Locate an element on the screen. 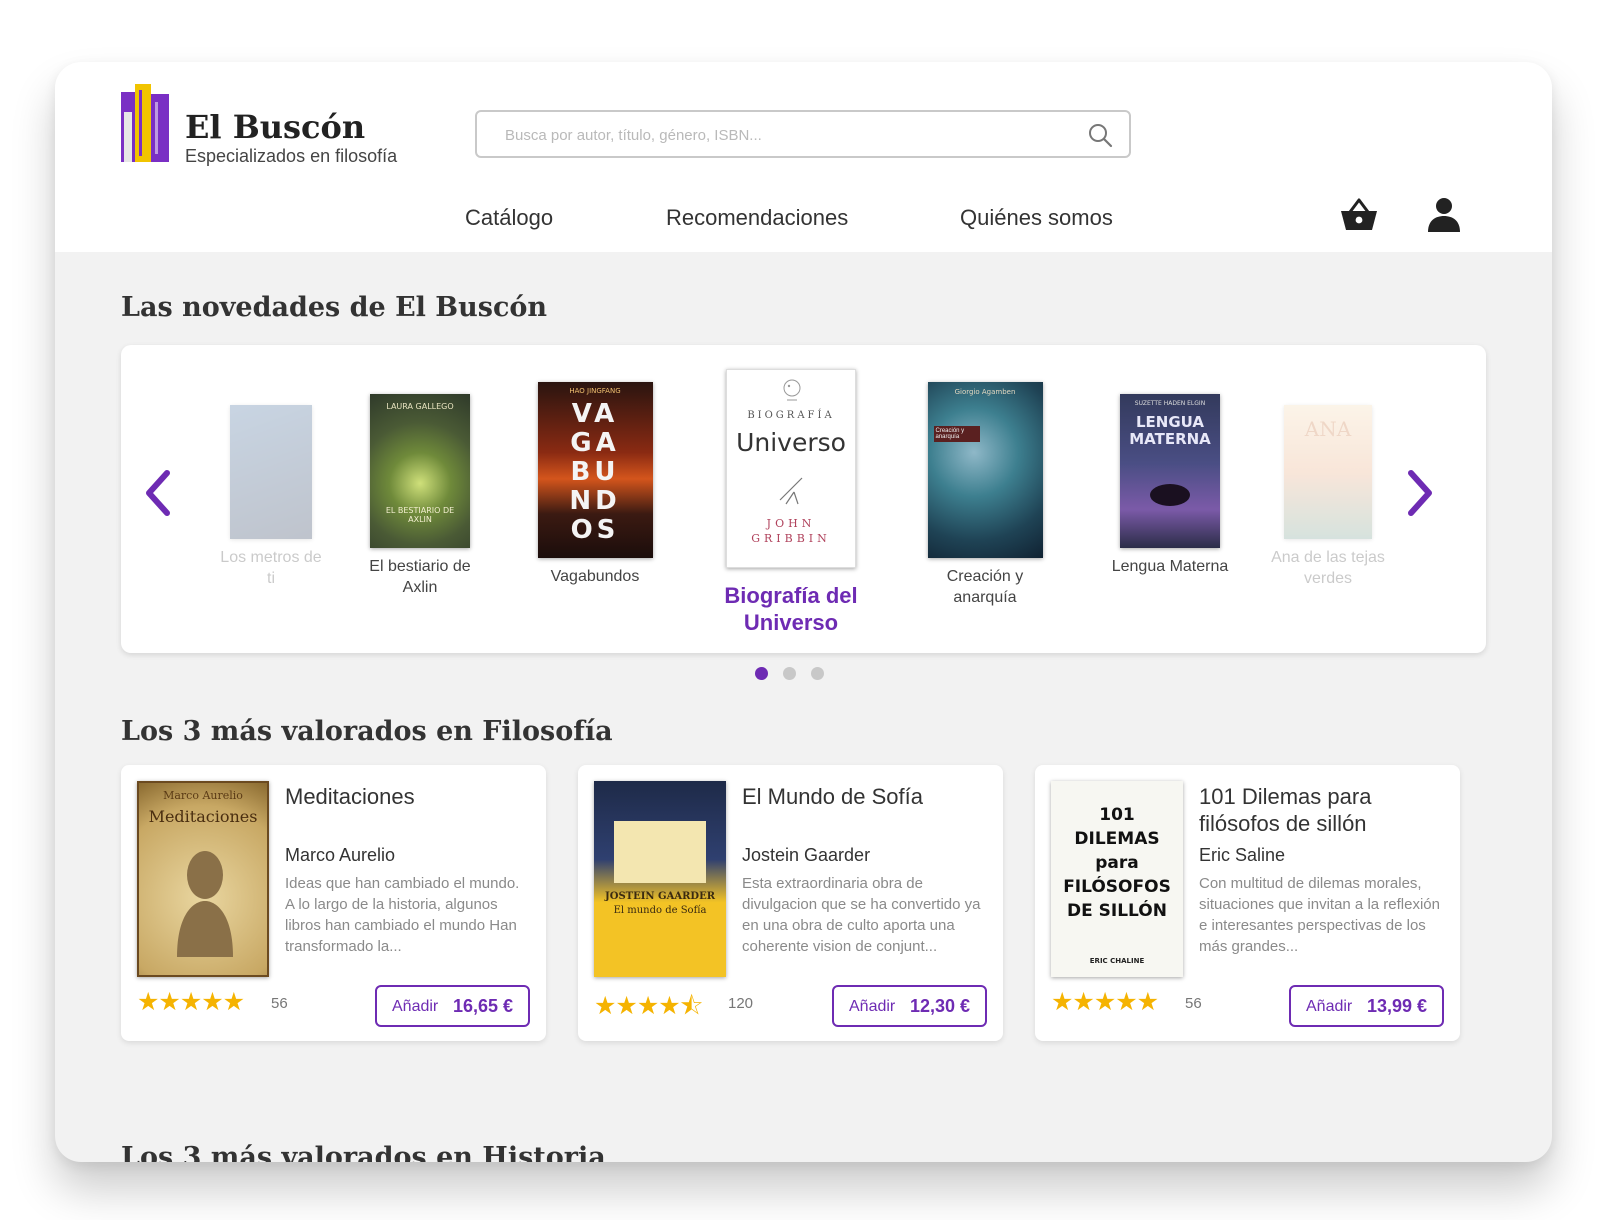  book-title: El bestiario de Axlin is located at coordinates (420, 577).